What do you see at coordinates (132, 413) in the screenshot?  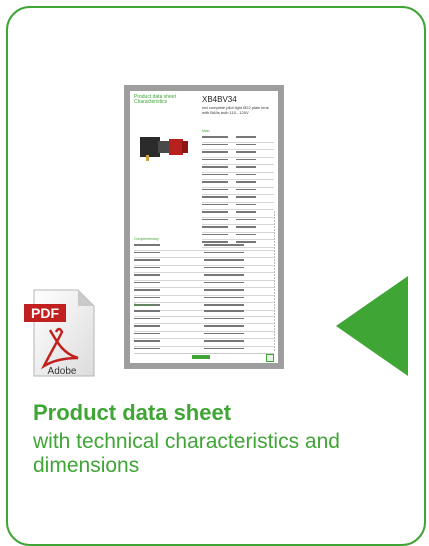 I see `card-title: Product data sheet` at bounding box center [132, 413].